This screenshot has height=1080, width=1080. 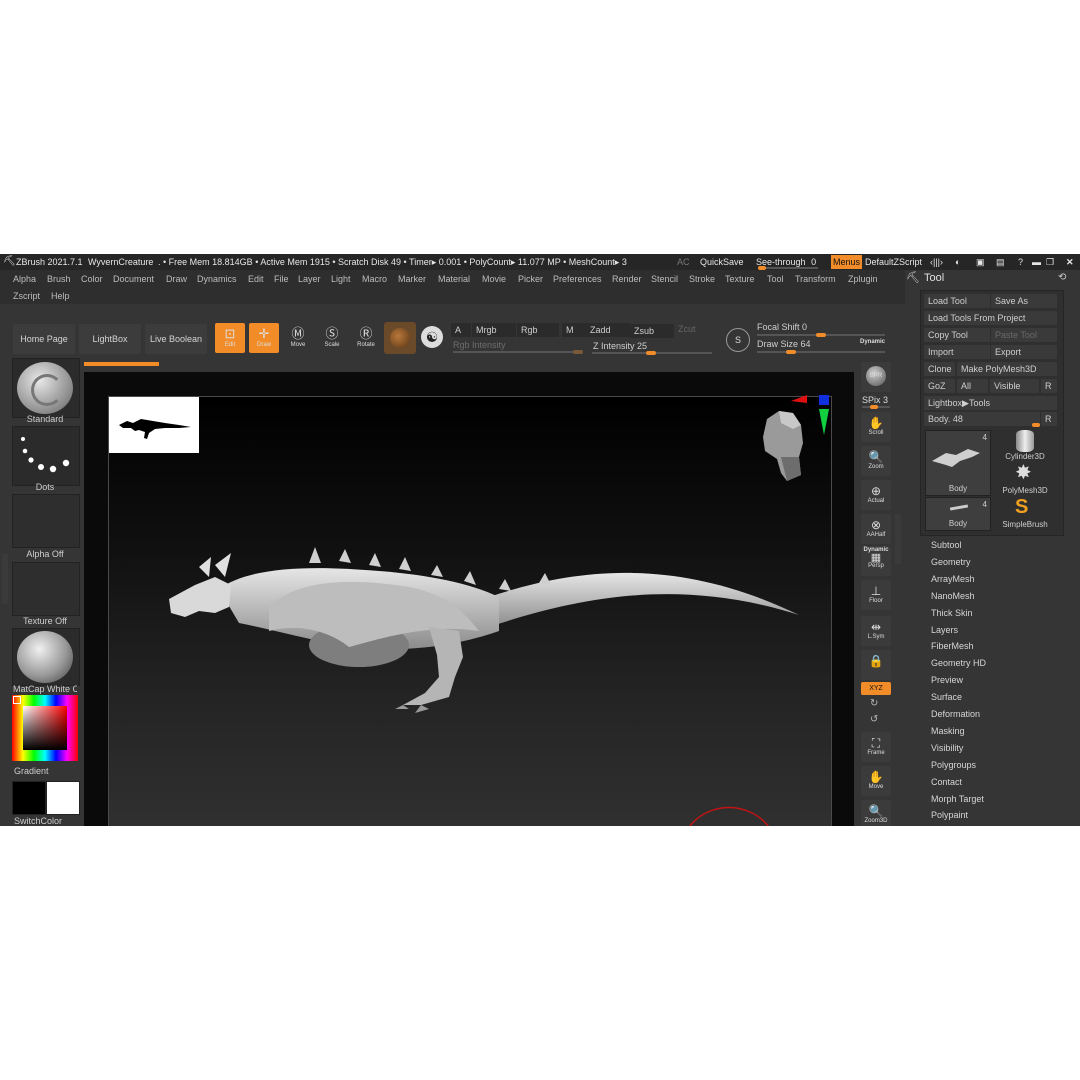 What do you see at coordinates (38, 821) in the screenshot?
I see `switch-color-button: SwitchColor` at bounding box center [38, 821].